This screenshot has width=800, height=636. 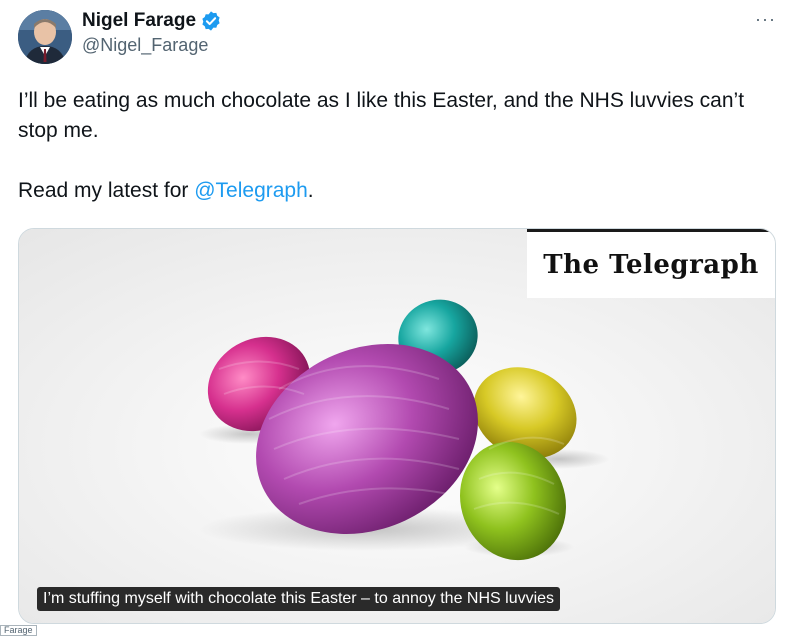 I want to click on publisher-logo: The Telegraph, so click(x=651, y=263).